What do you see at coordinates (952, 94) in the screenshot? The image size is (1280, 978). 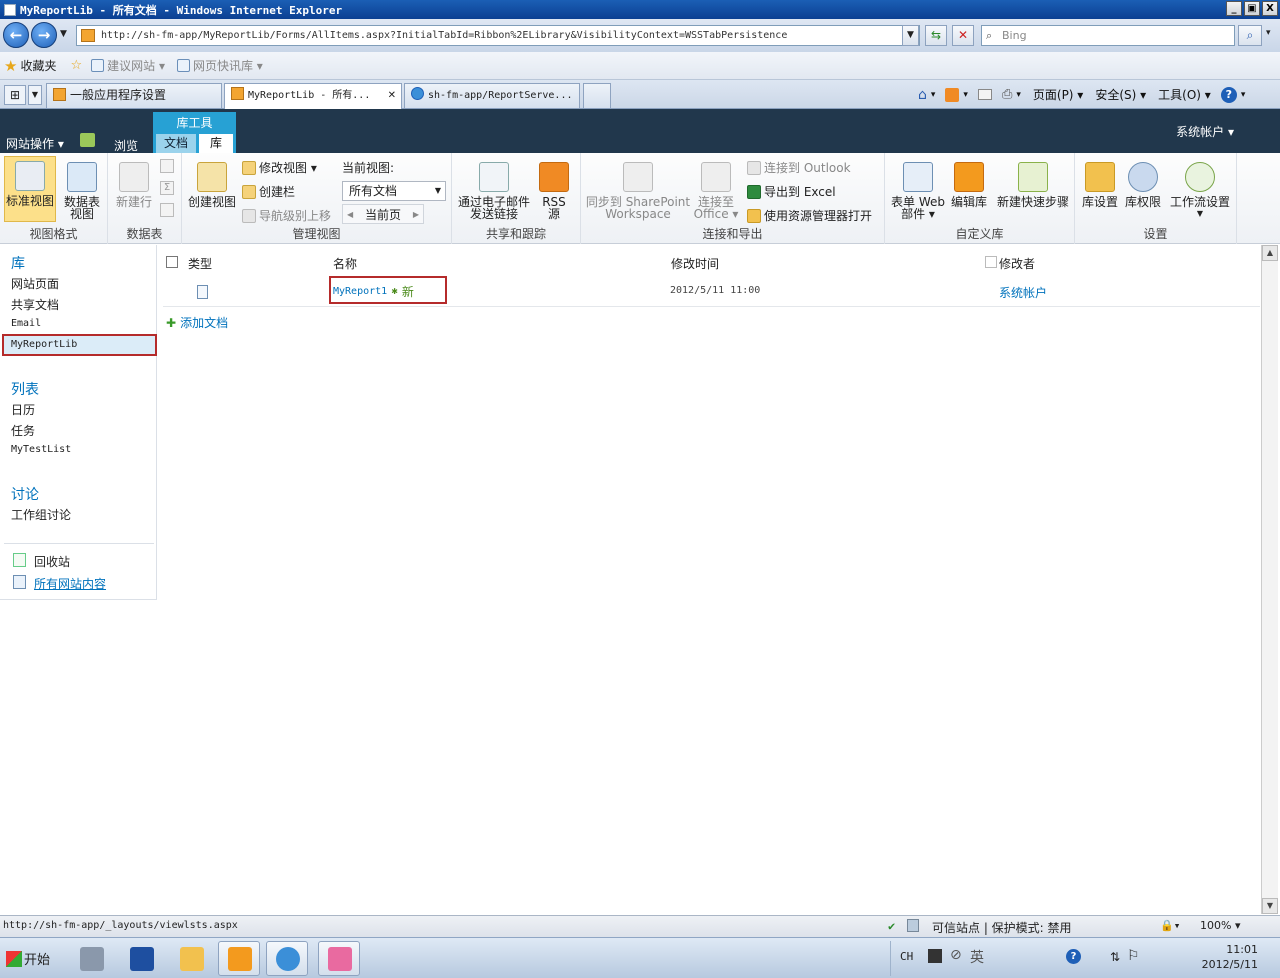 I see `rss-feed-icon` at bounding box center [952, 94].